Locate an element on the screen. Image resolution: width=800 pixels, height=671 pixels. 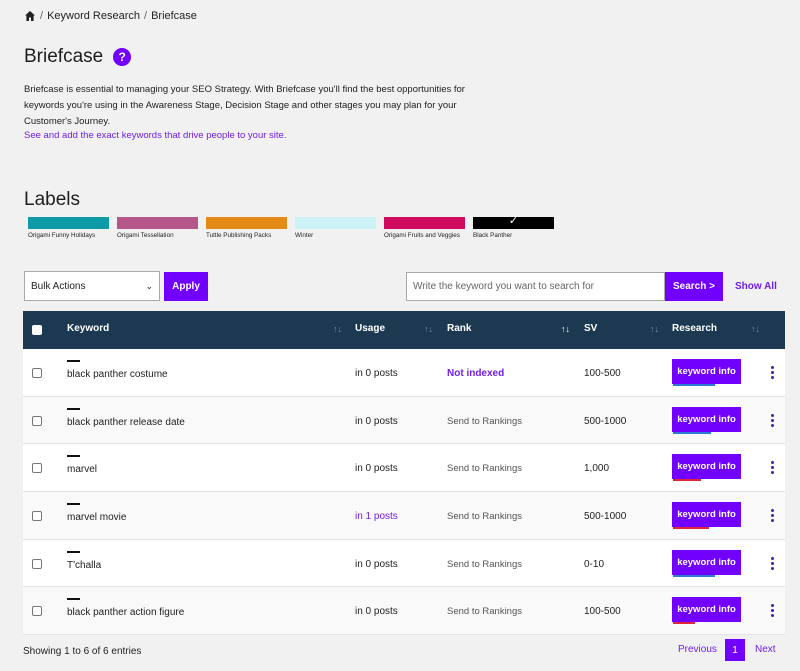
label-item: ✓ Black Panther is located at coordinates (513, 227).